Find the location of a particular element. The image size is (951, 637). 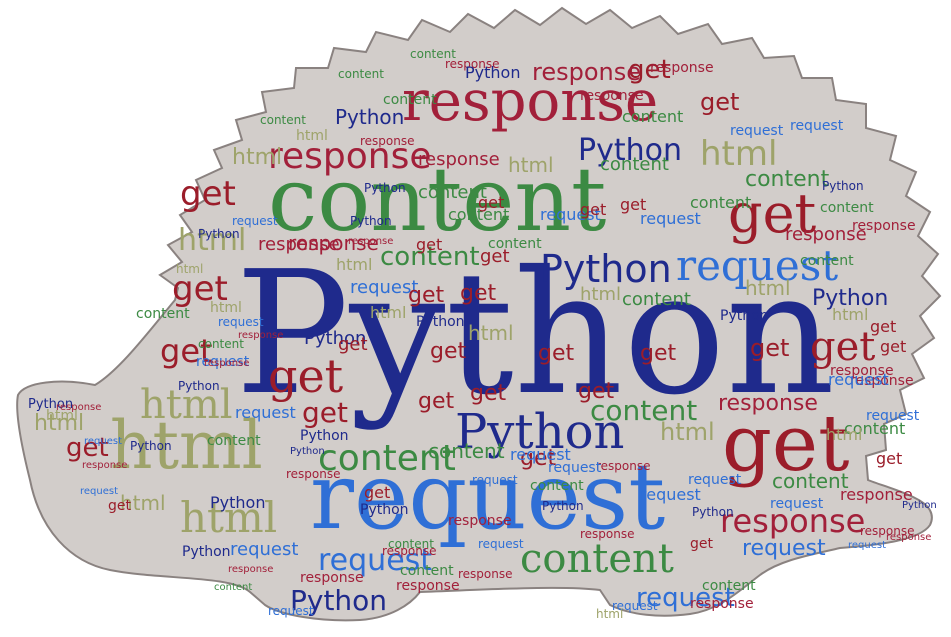

word-get-62: get is located at coordinates (436, 401).